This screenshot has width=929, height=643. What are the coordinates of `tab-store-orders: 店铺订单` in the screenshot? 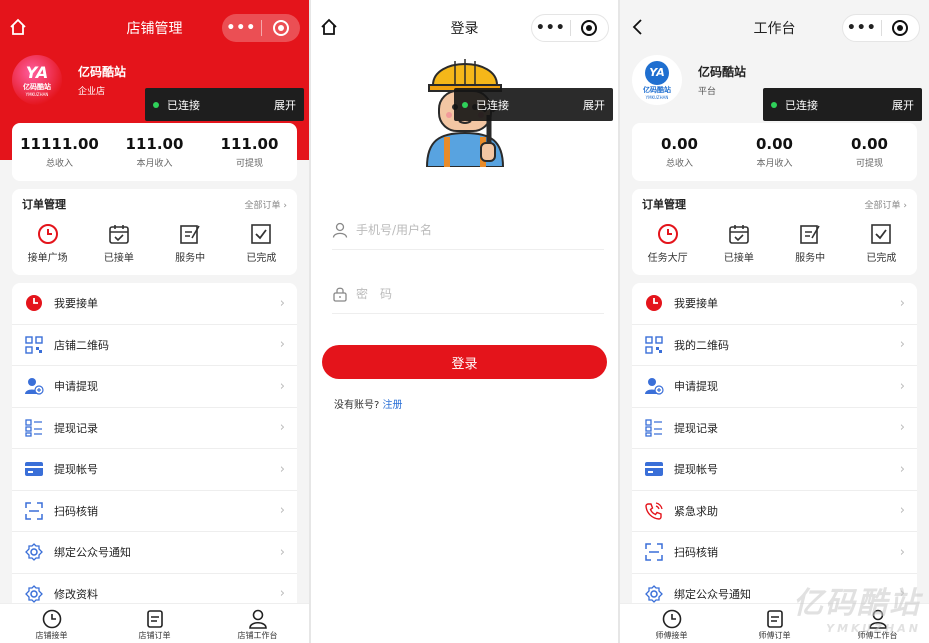 It's located at (154, 623).